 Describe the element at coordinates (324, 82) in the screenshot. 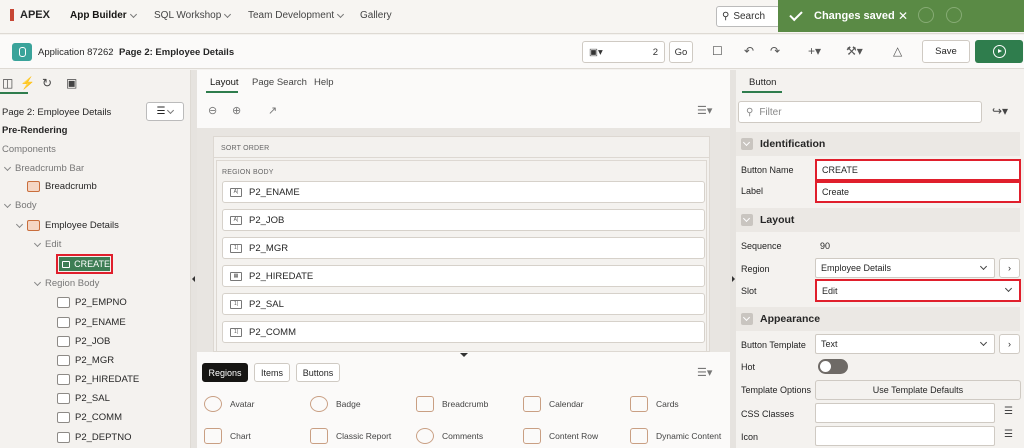

I see `tab-help: Help` at that location.